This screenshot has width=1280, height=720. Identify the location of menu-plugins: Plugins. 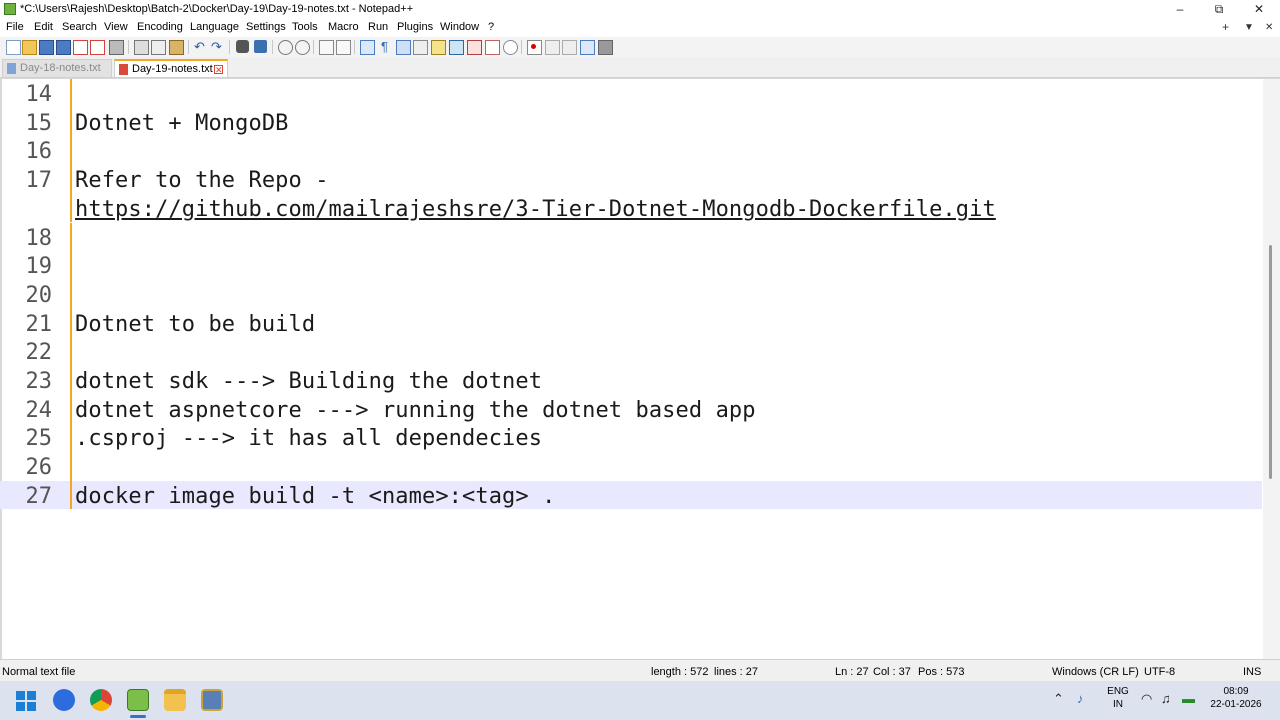
(415, 27).